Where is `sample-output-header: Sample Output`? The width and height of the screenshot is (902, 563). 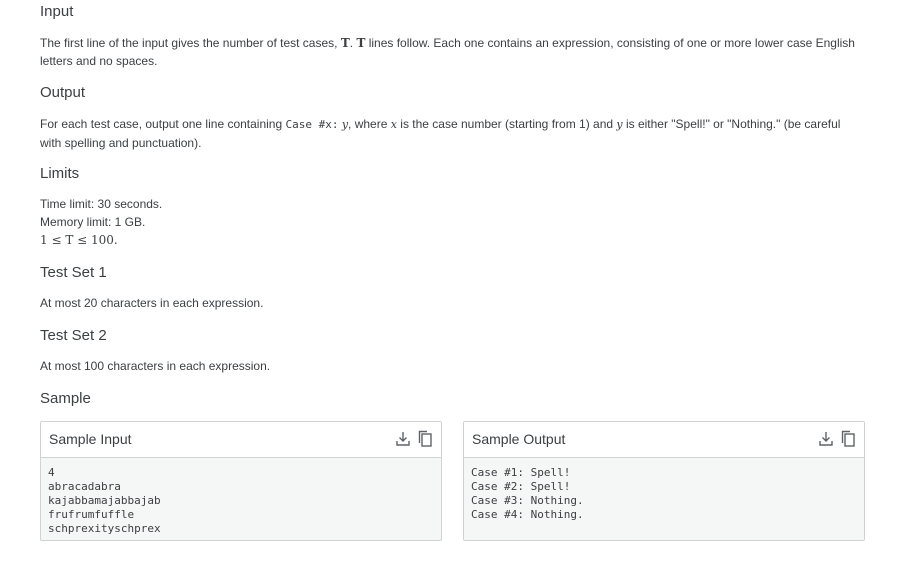
sample-output-header: Sample Output is located at coordinates (664, 440).